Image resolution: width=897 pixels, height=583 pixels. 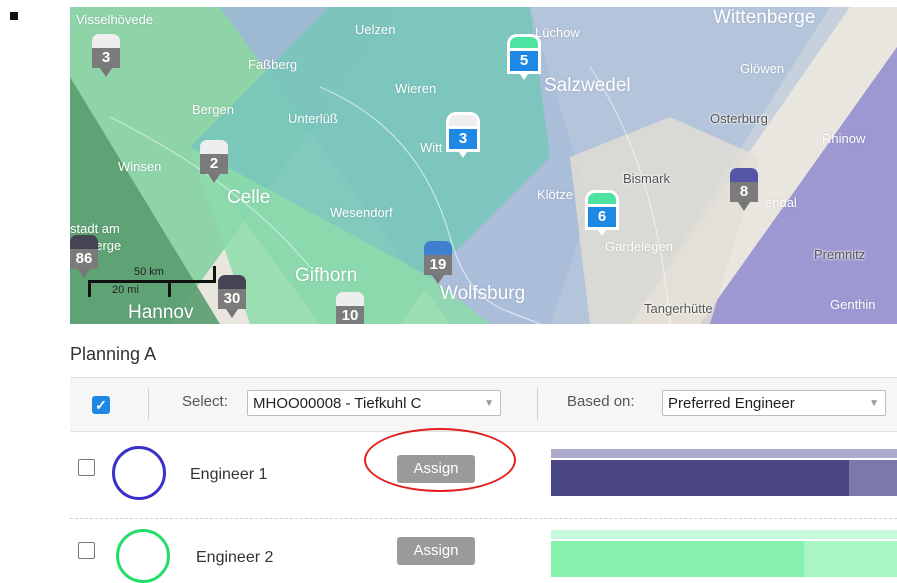 I want to click on map-place-label: Wittenberge, so click(x=764, y=17).